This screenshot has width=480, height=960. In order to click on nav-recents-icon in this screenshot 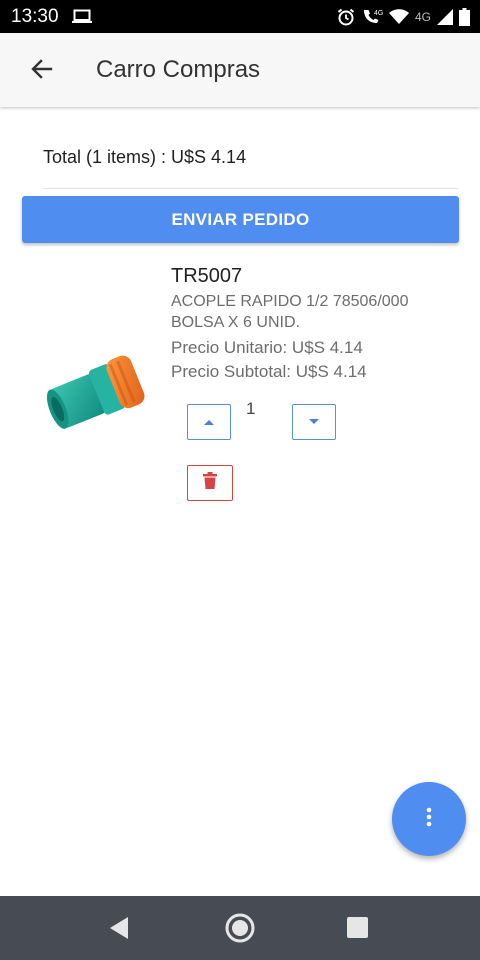, I will do `click(357, 930)`.